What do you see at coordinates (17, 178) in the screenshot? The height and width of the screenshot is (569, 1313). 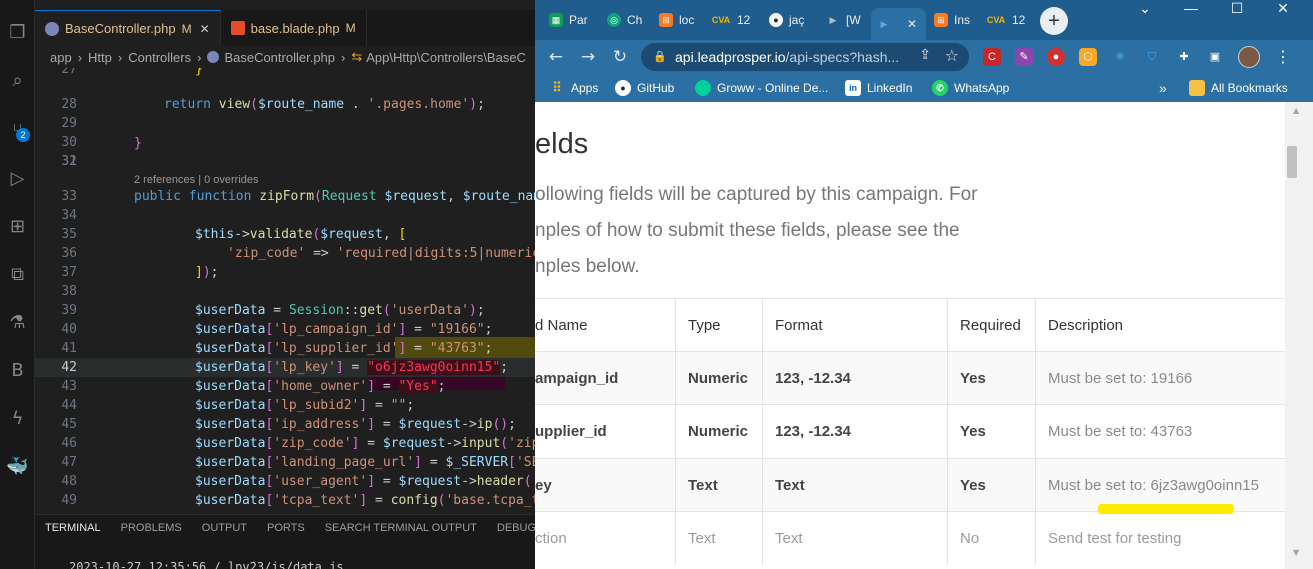 I see `run-debug-icon: ▷` at bounding box center [17, 178].